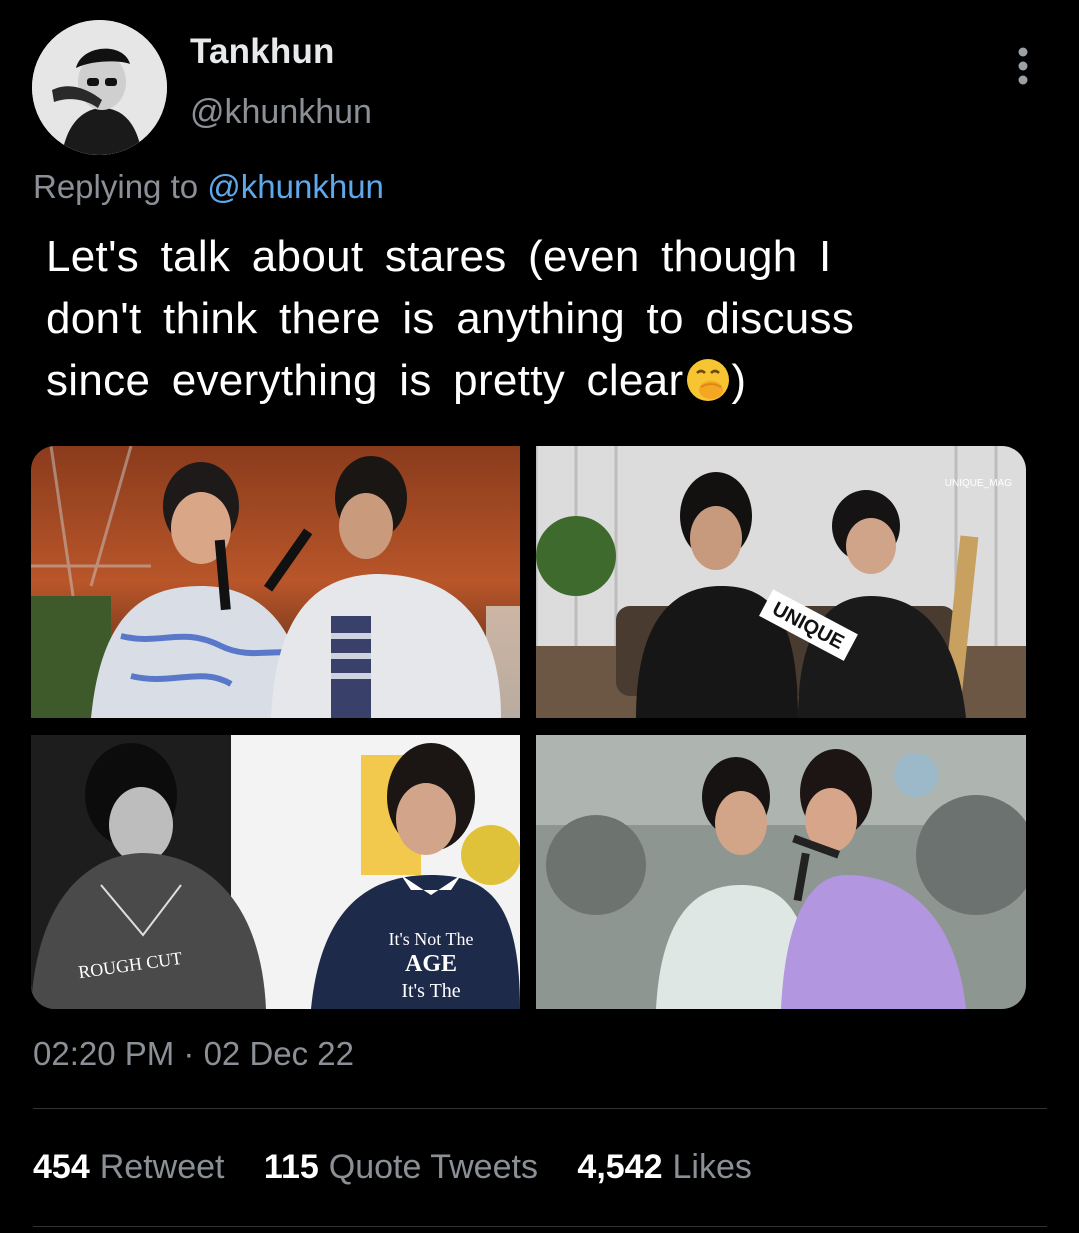 This screenshot has width=1079, height=1233. What do you see at coordinates (664, 1167) in the screenshot?
I see `likes-stat: 4,542 Likes` at bounding box center [664, 1167].